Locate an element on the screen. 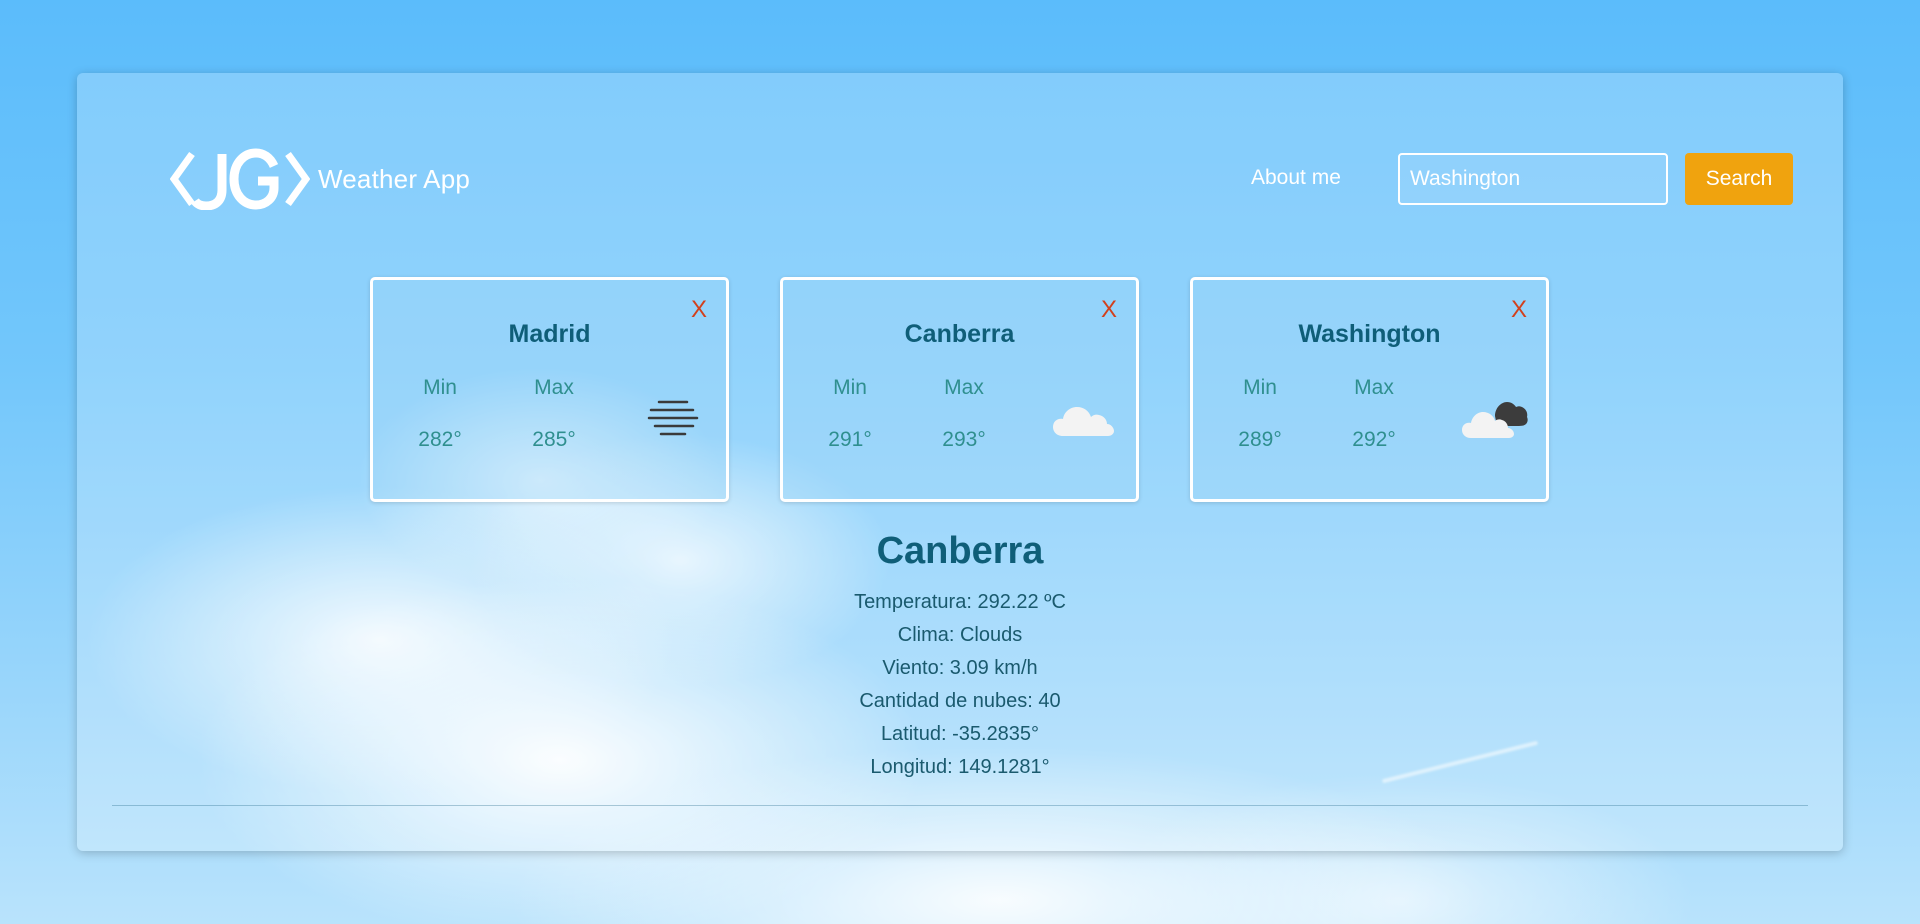 The image size is (1920, 924). broken-clouds-icon is located at coordinates (1495, 420).